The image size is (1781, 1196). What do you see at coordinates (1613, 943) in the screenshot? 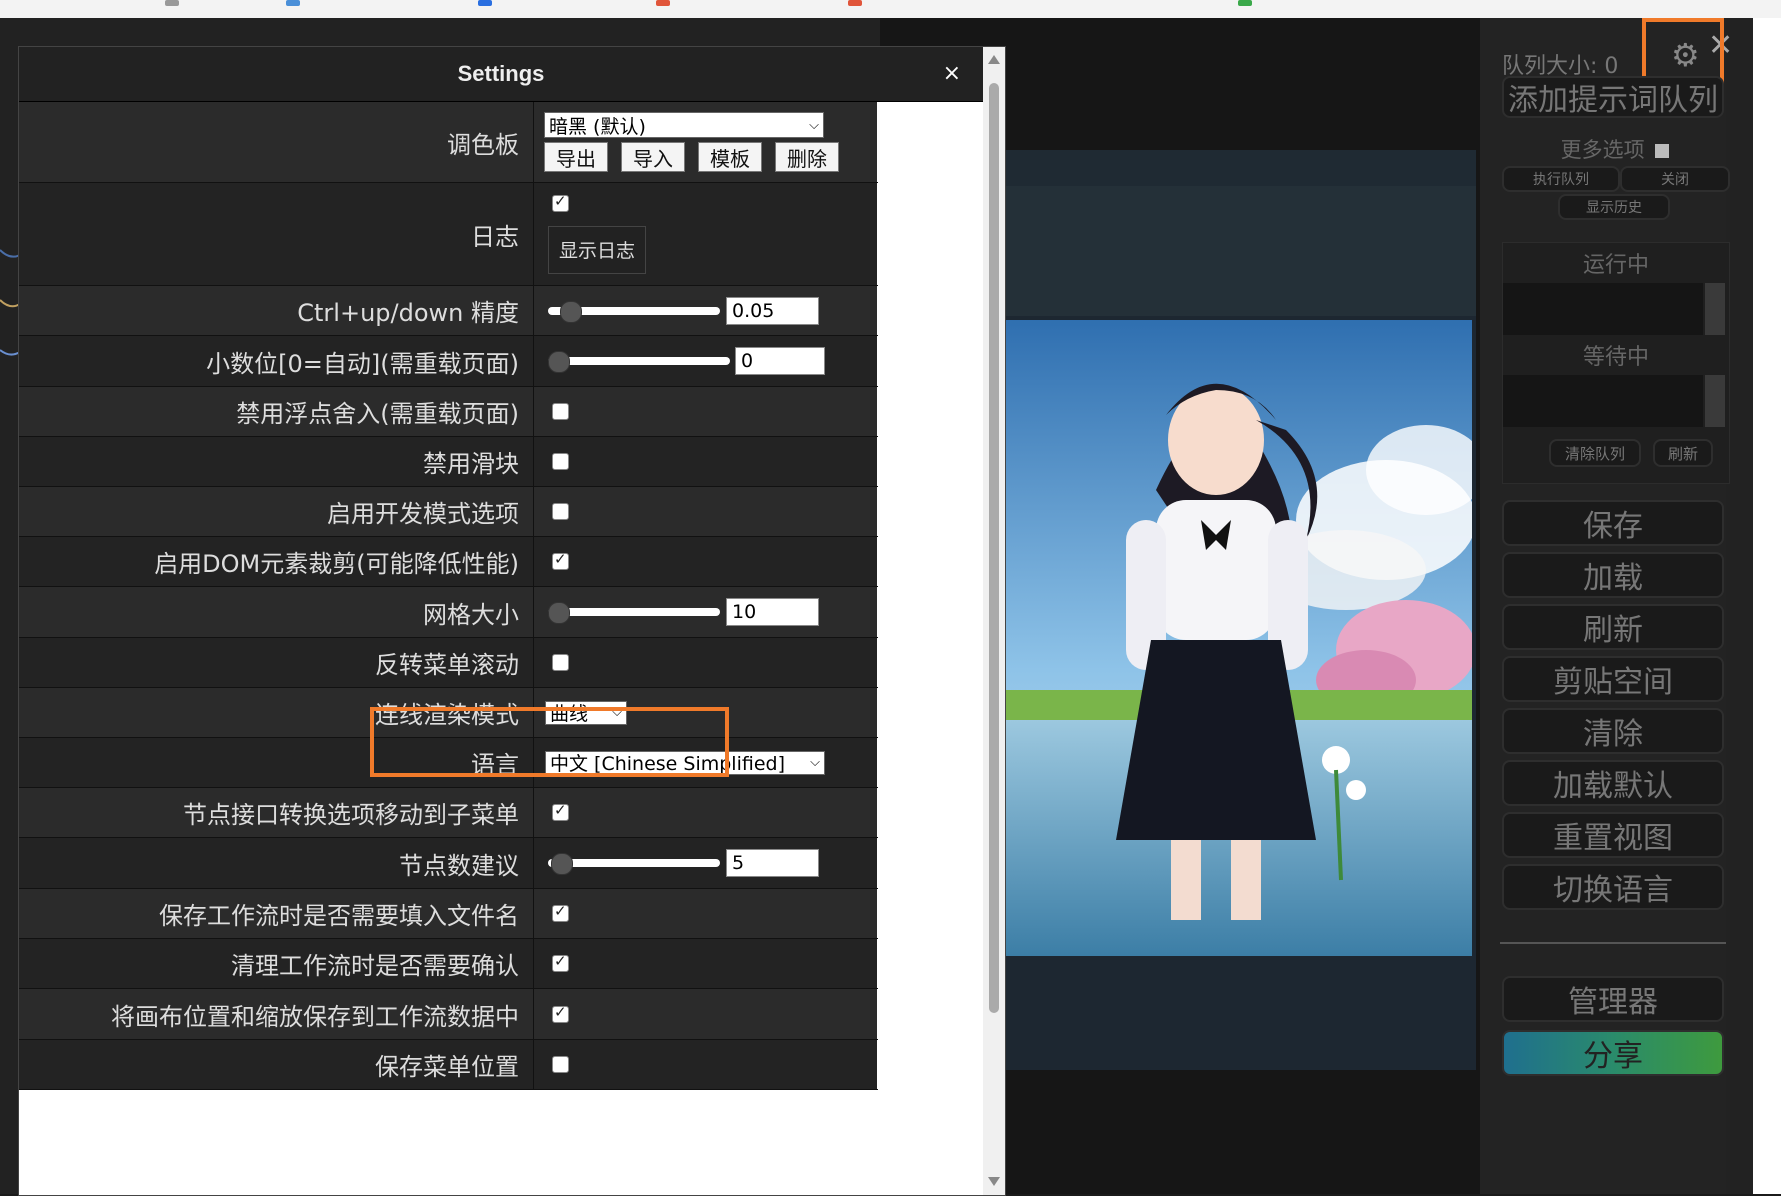
I see `menu-divider` at bounding box center [1613, 943].